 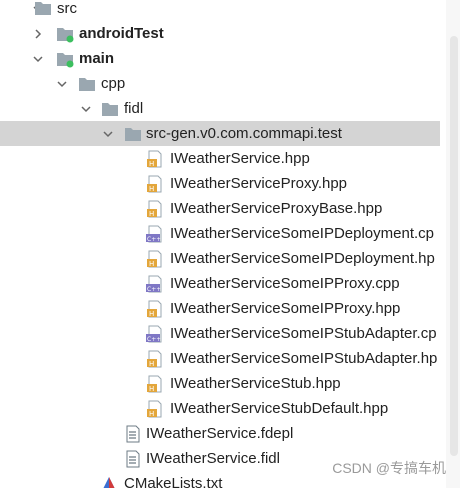 I want to click on tree-item-label: CMakeLists.txt, so click(x=173, y=481).